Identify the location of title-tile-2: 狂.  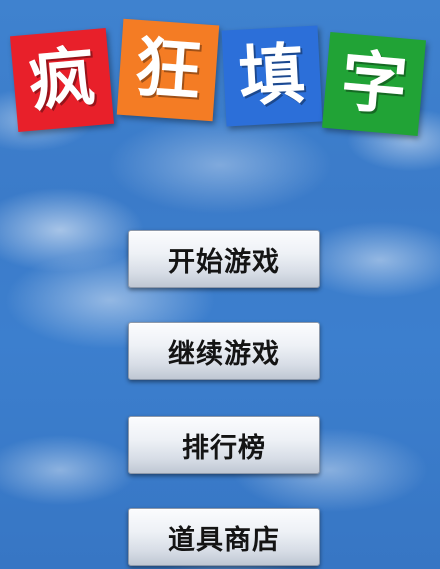
(168, 70).